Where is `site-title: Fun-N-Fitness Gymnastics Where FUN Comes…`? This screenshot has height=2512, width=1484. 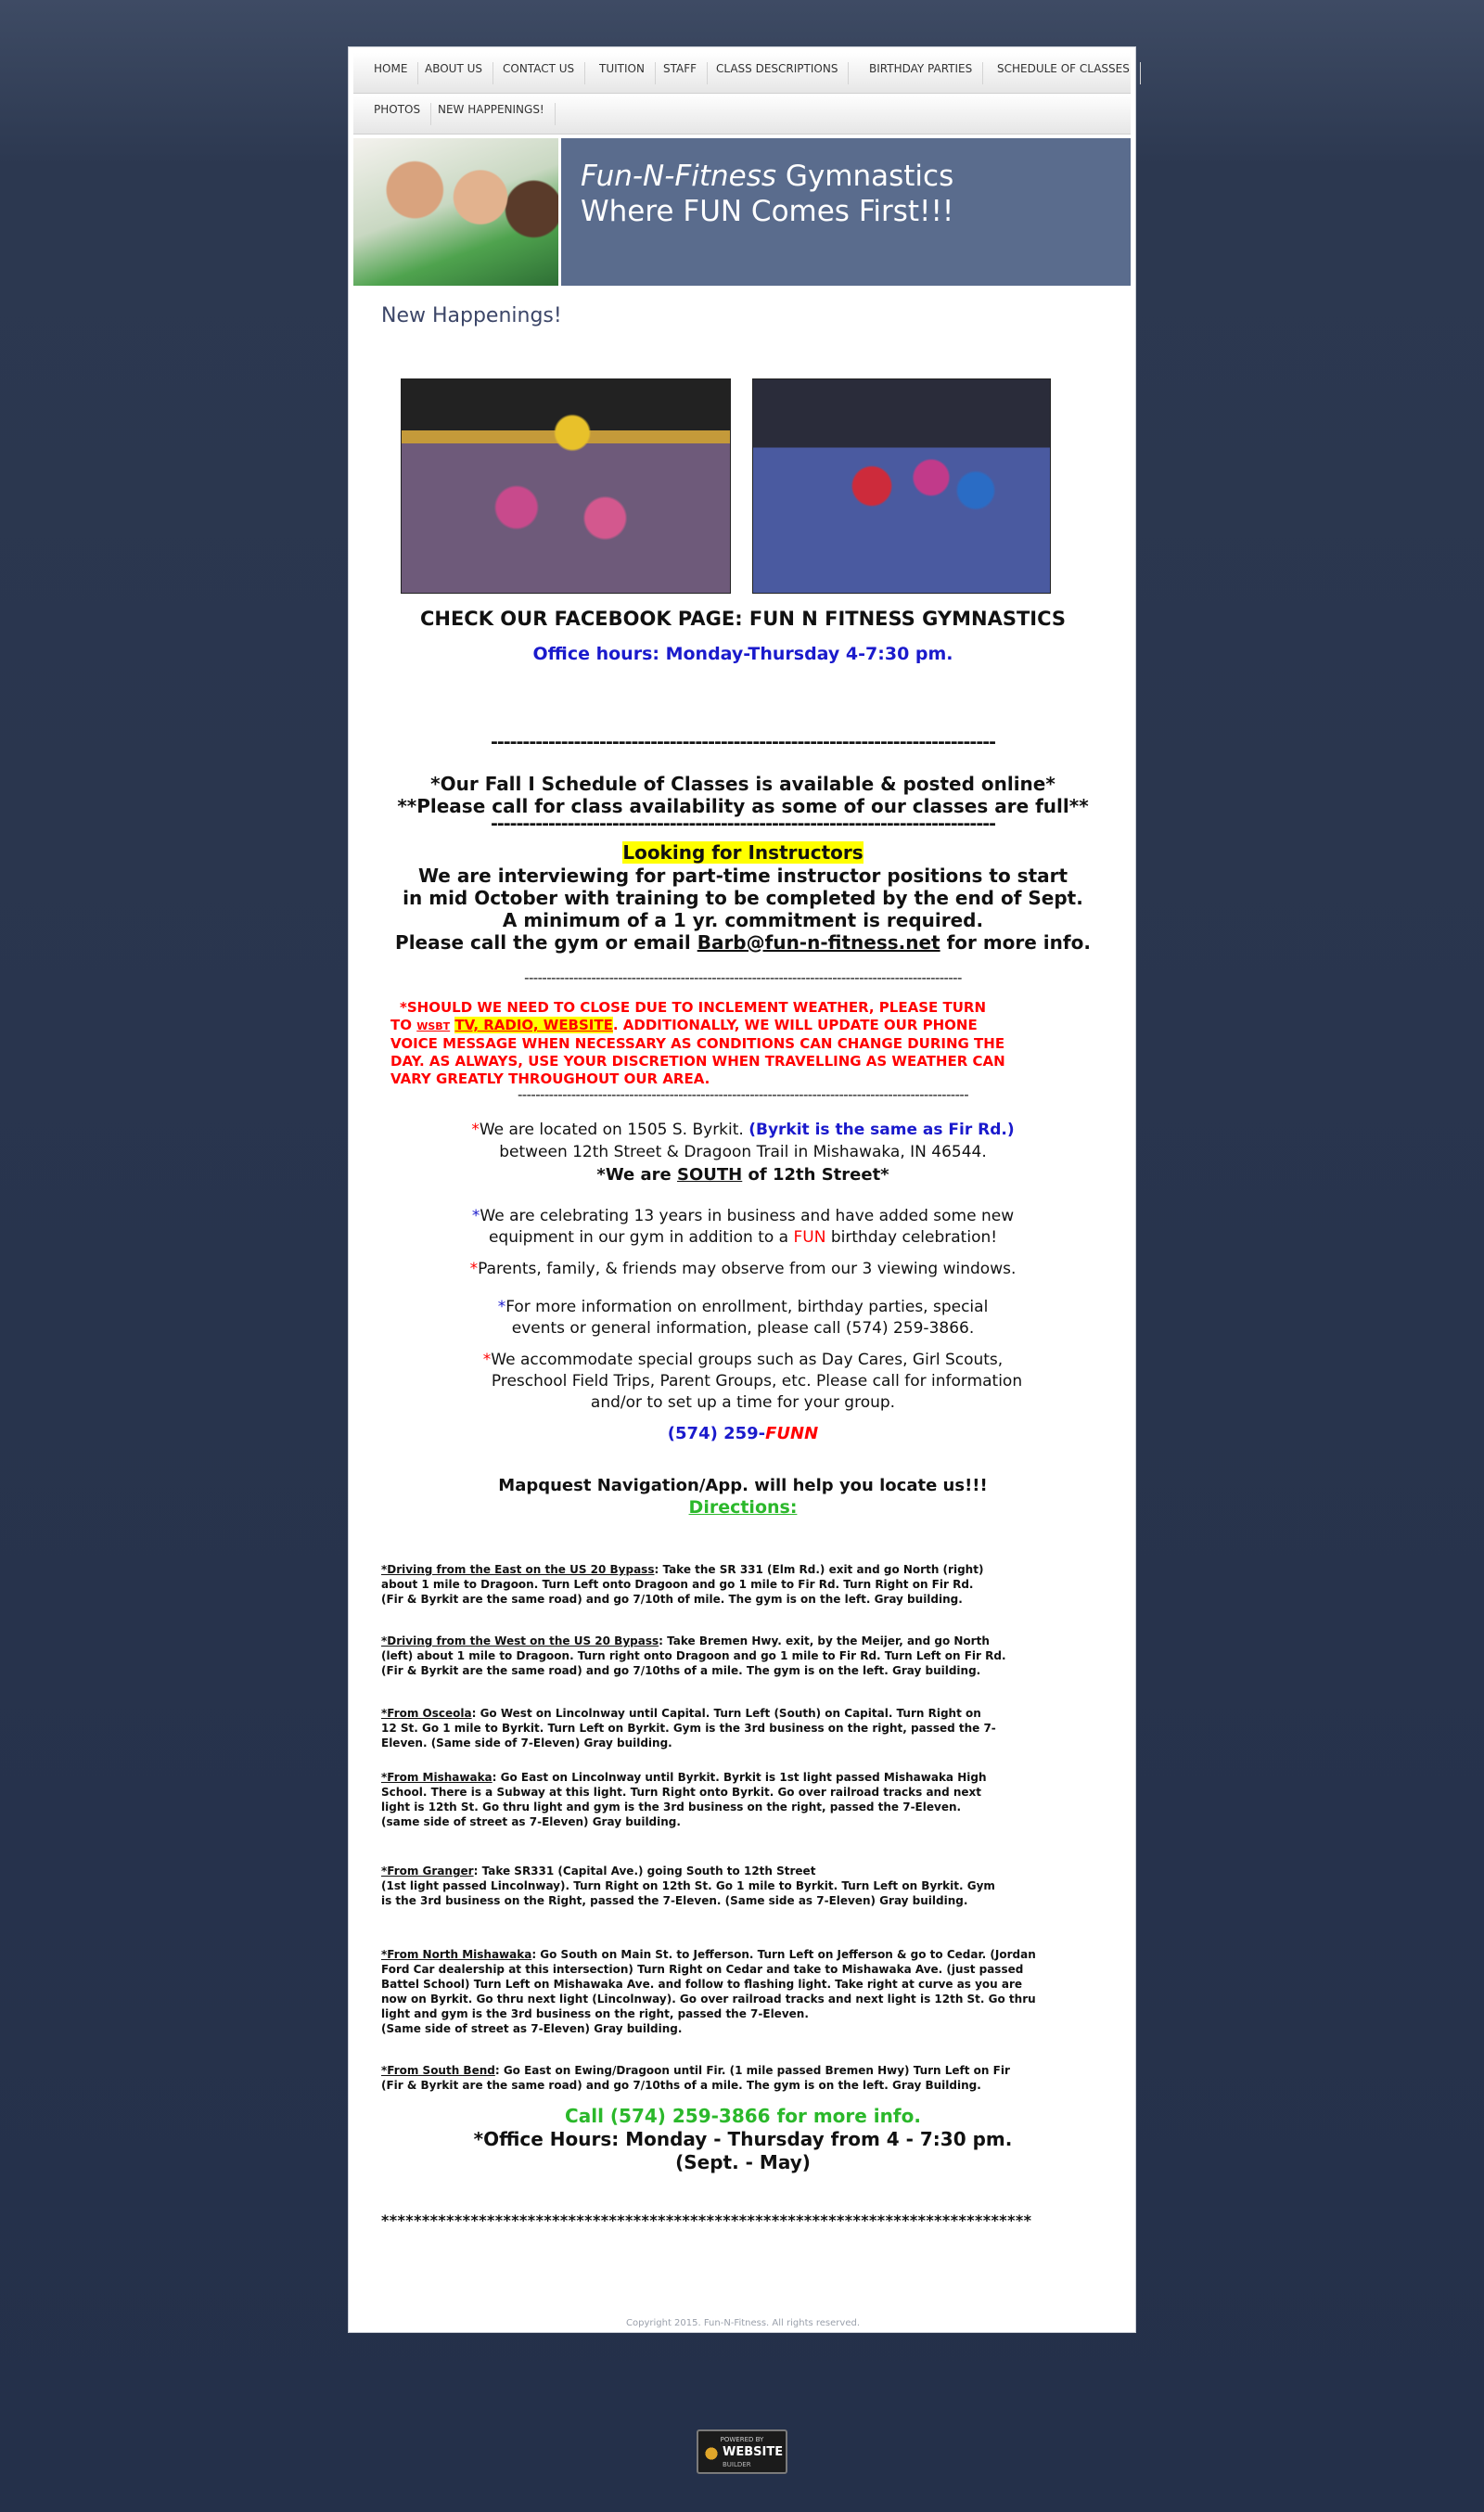
site-title: Fun-N-Fitness Gymnastics Where FUN Comes… is located at coordinates (767, 194).